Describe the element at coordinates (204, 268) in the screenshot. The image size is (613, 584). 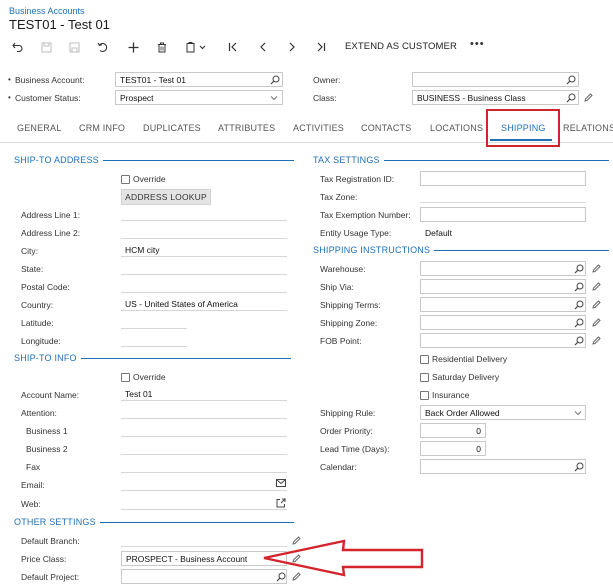
I see `state-field` at that location.